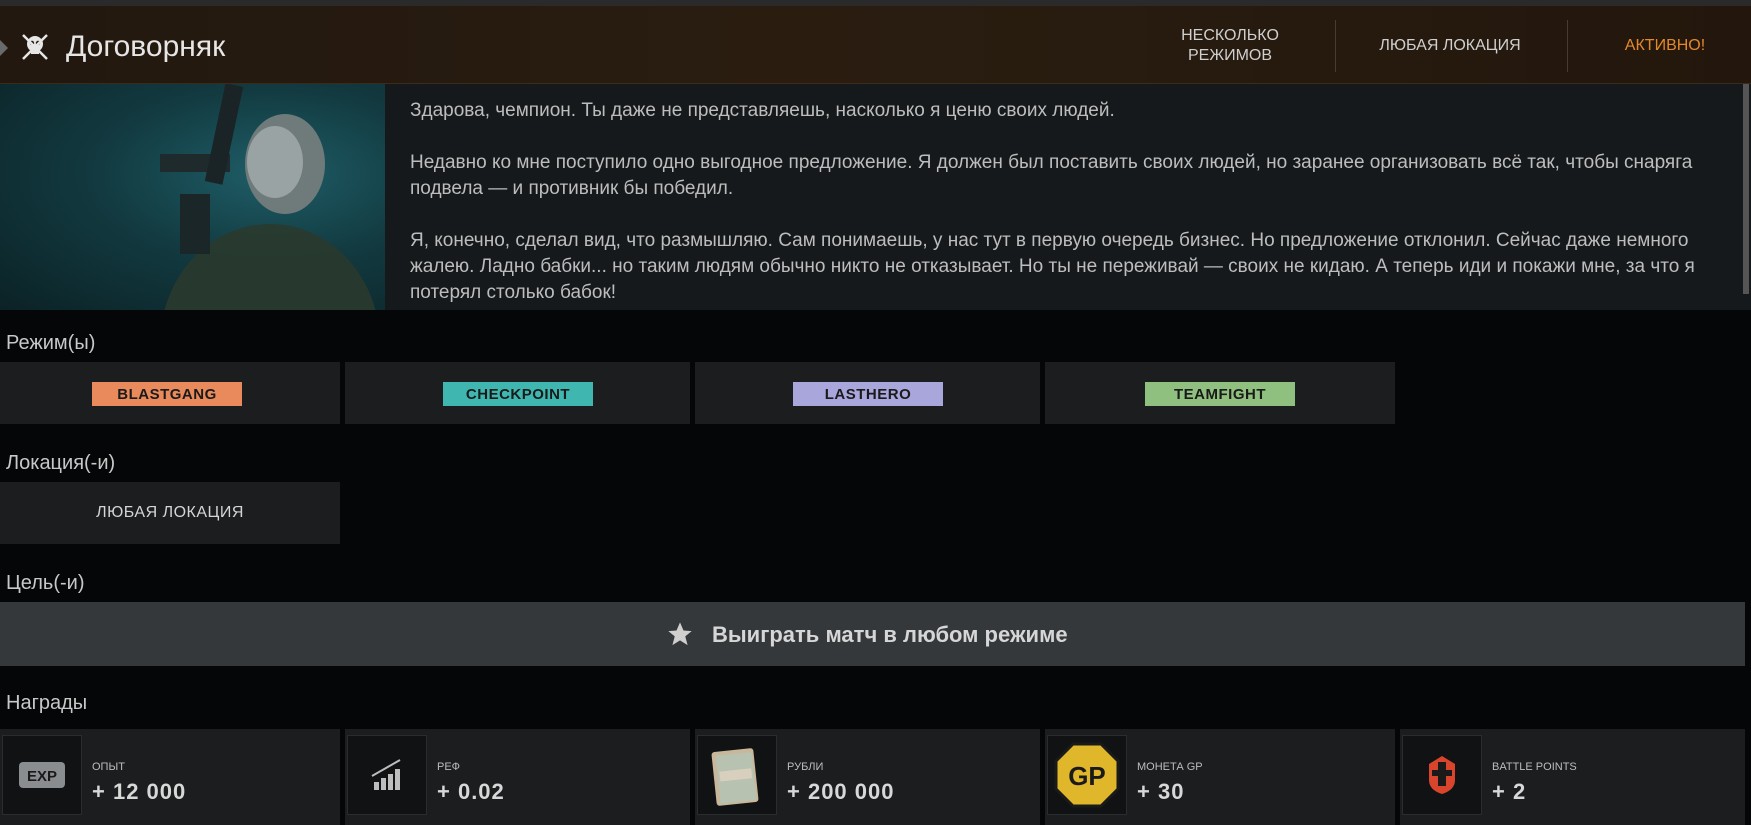  I want to click on mode-cell: LASTHERO, so click(867, 393).